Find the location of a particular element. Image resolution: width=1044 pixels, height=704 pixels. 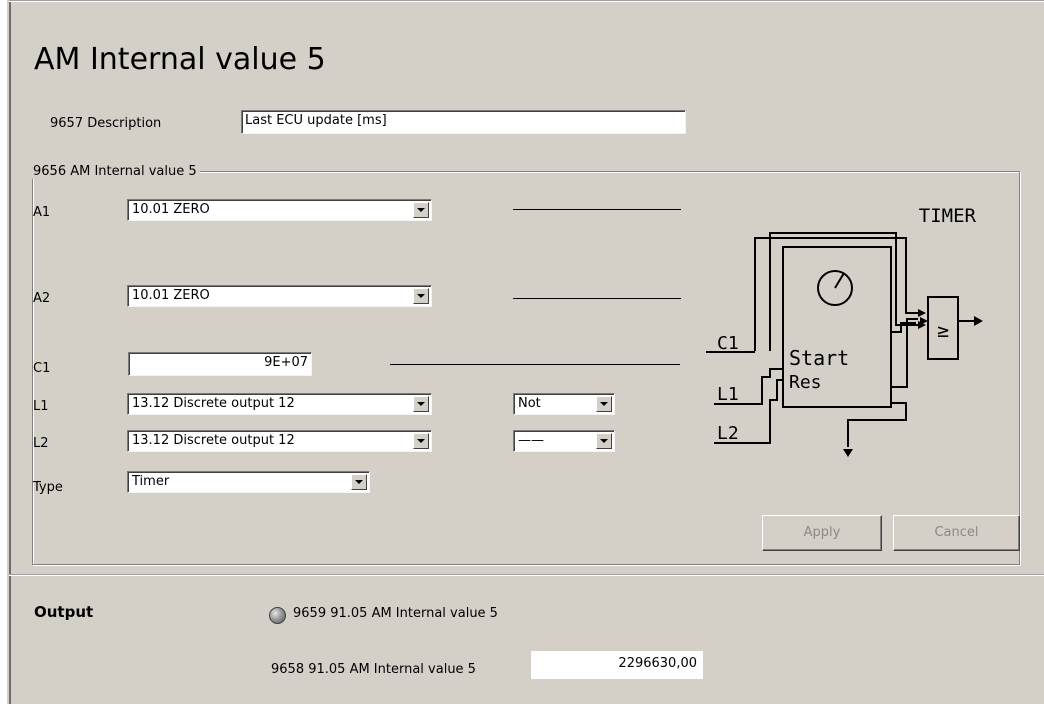

left-edge is located at coordinates (3, 352).